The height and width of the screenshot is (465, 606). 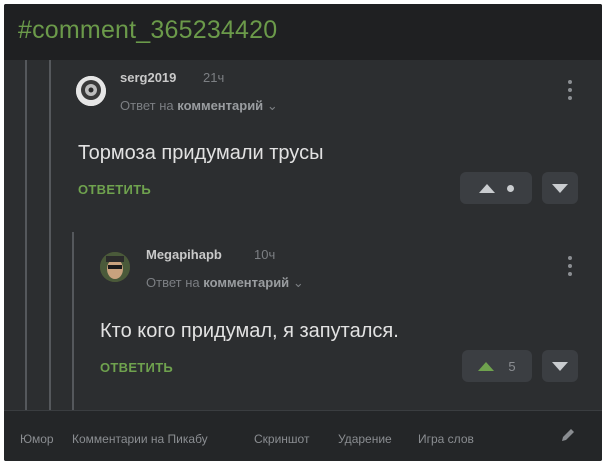 What do you see at coordinates (265, 254) in the screenshot?
I see `comment-time: 10ч` at bounding box center [265, 254].